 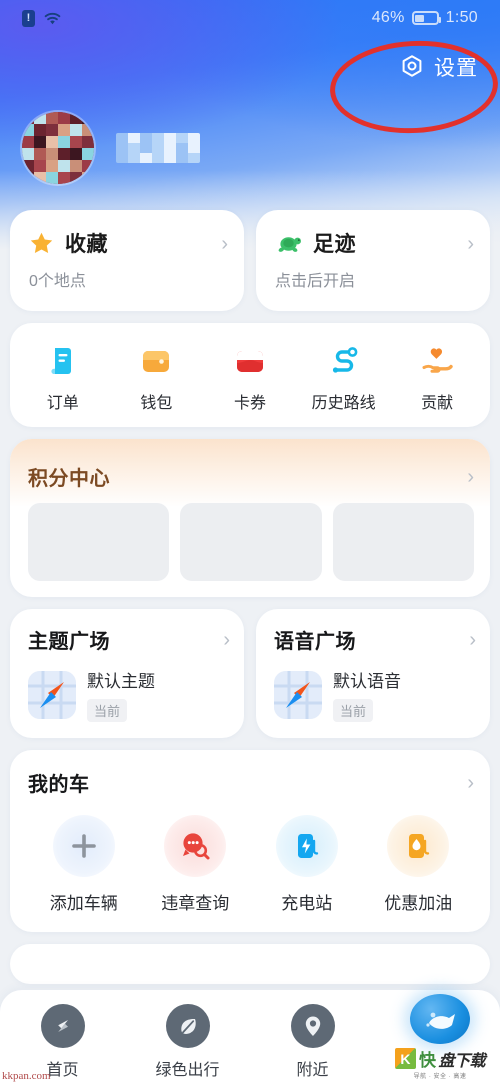 I want to click on avatar-mosaic, so click(x=58, y=148).